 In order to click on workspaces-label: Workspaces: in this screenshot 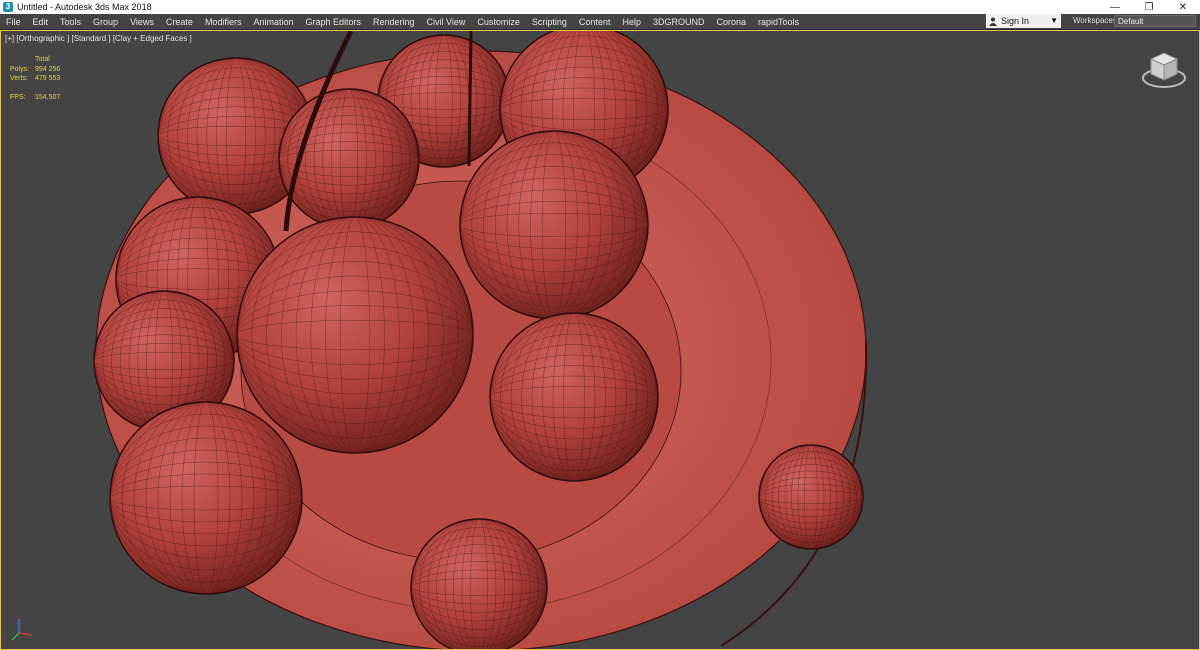, I will do `click(1096, 20)`.